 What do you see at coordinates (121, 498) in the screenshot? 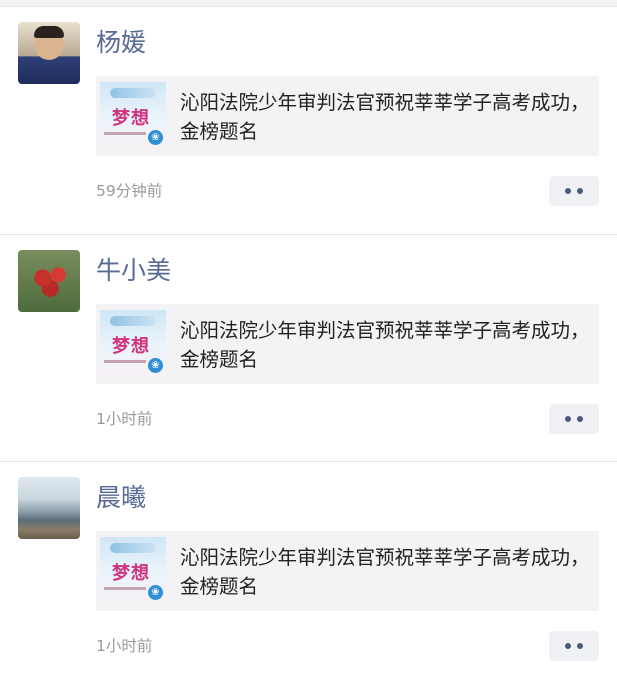
I see `author-name: 晨曦` at bounding box center [121, 498].